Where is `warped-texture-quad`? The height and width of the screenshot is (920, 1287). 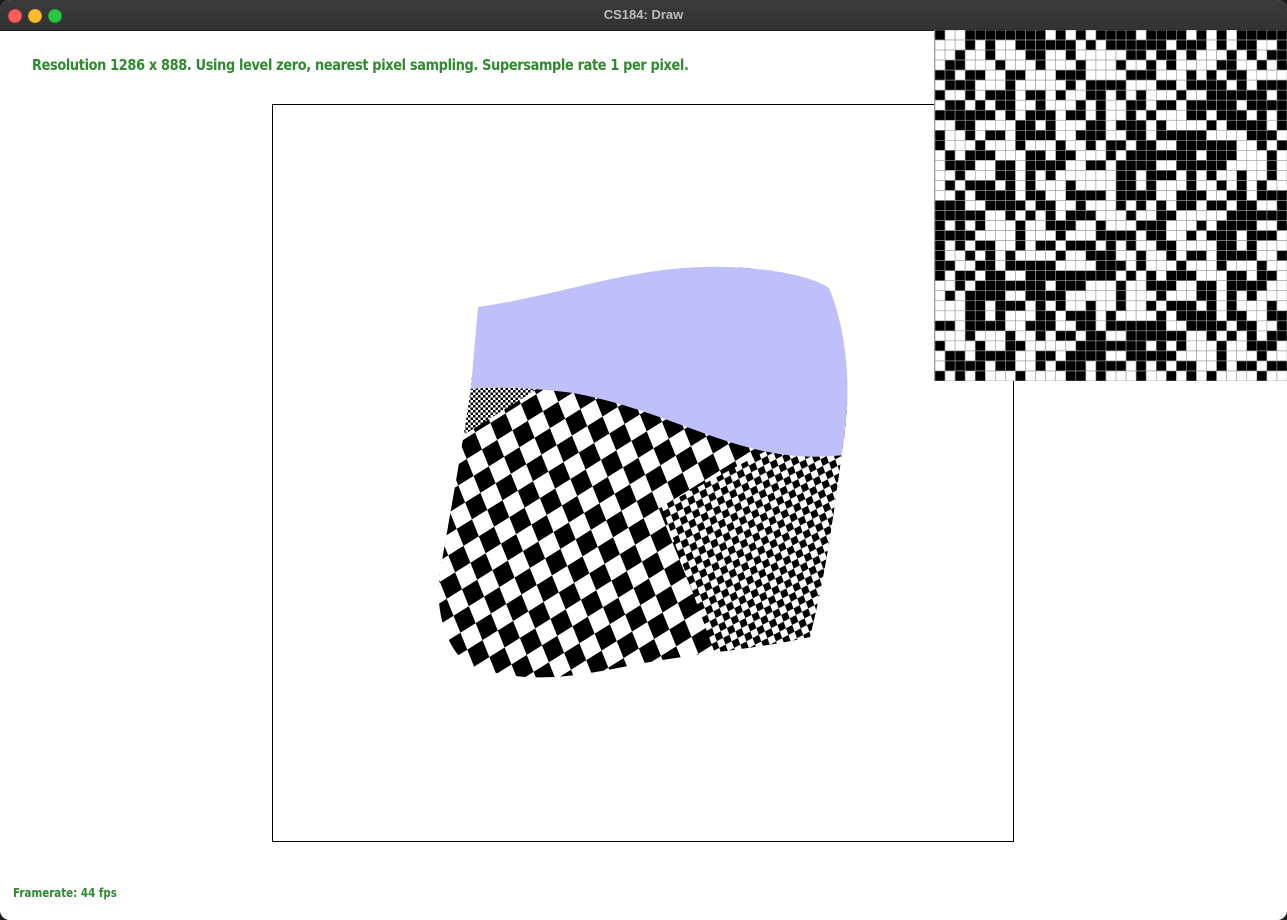
warped-texture-quad is located at coordinates (643, 472).